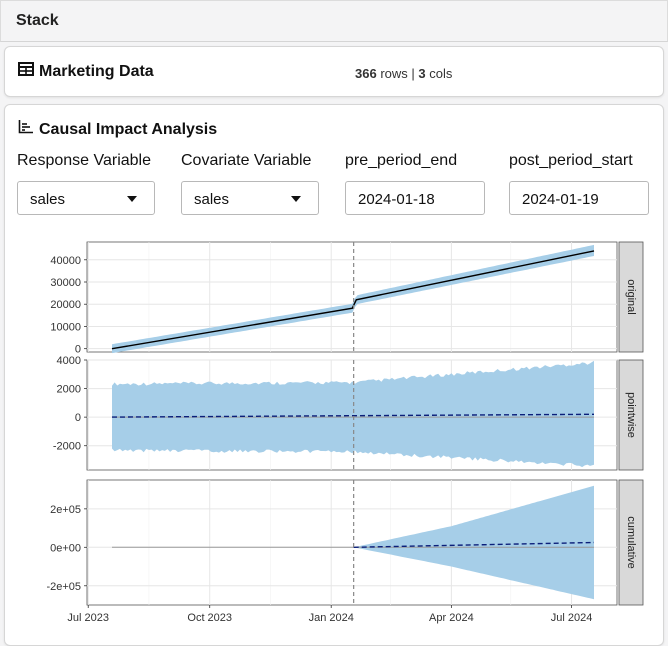 The width and height of the screenshot is (668, 646). What do you see at coordinates (334, 21) in the screenshot?
I see `top-bar: Stack` at bounding box center [334, 21].